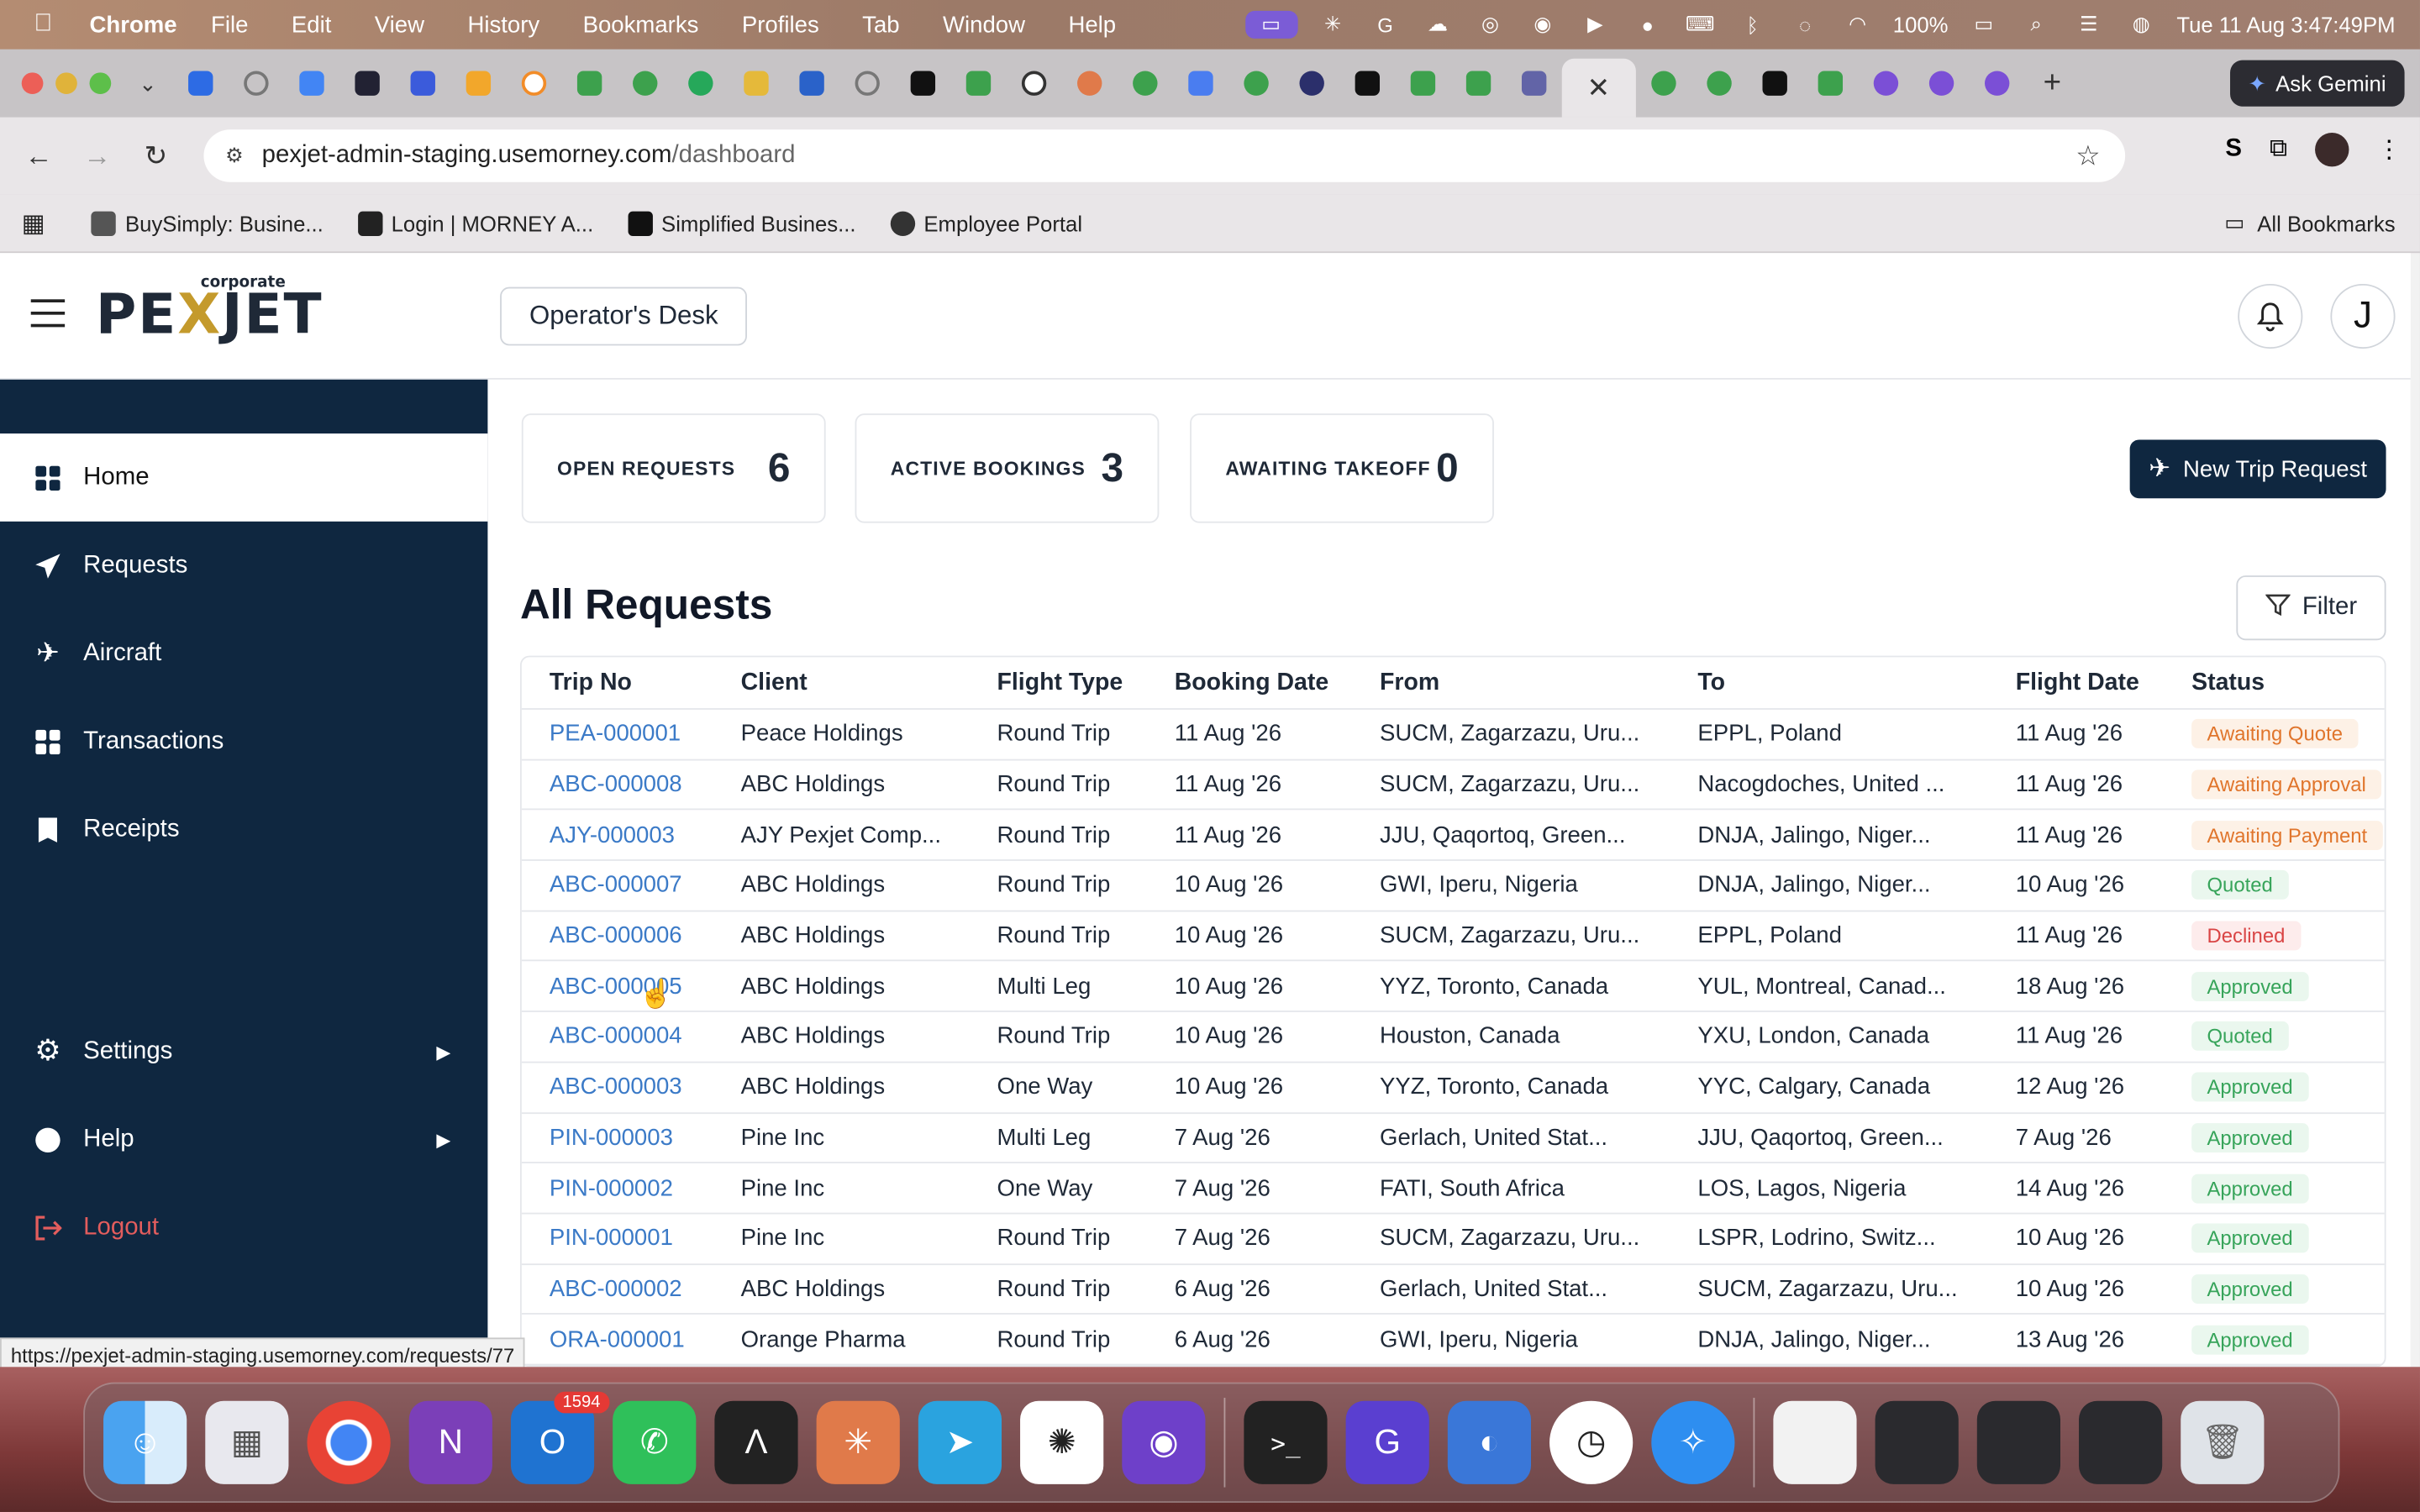  I want to click on bluetooth-icon: ᛒ, so click(1752, 25).